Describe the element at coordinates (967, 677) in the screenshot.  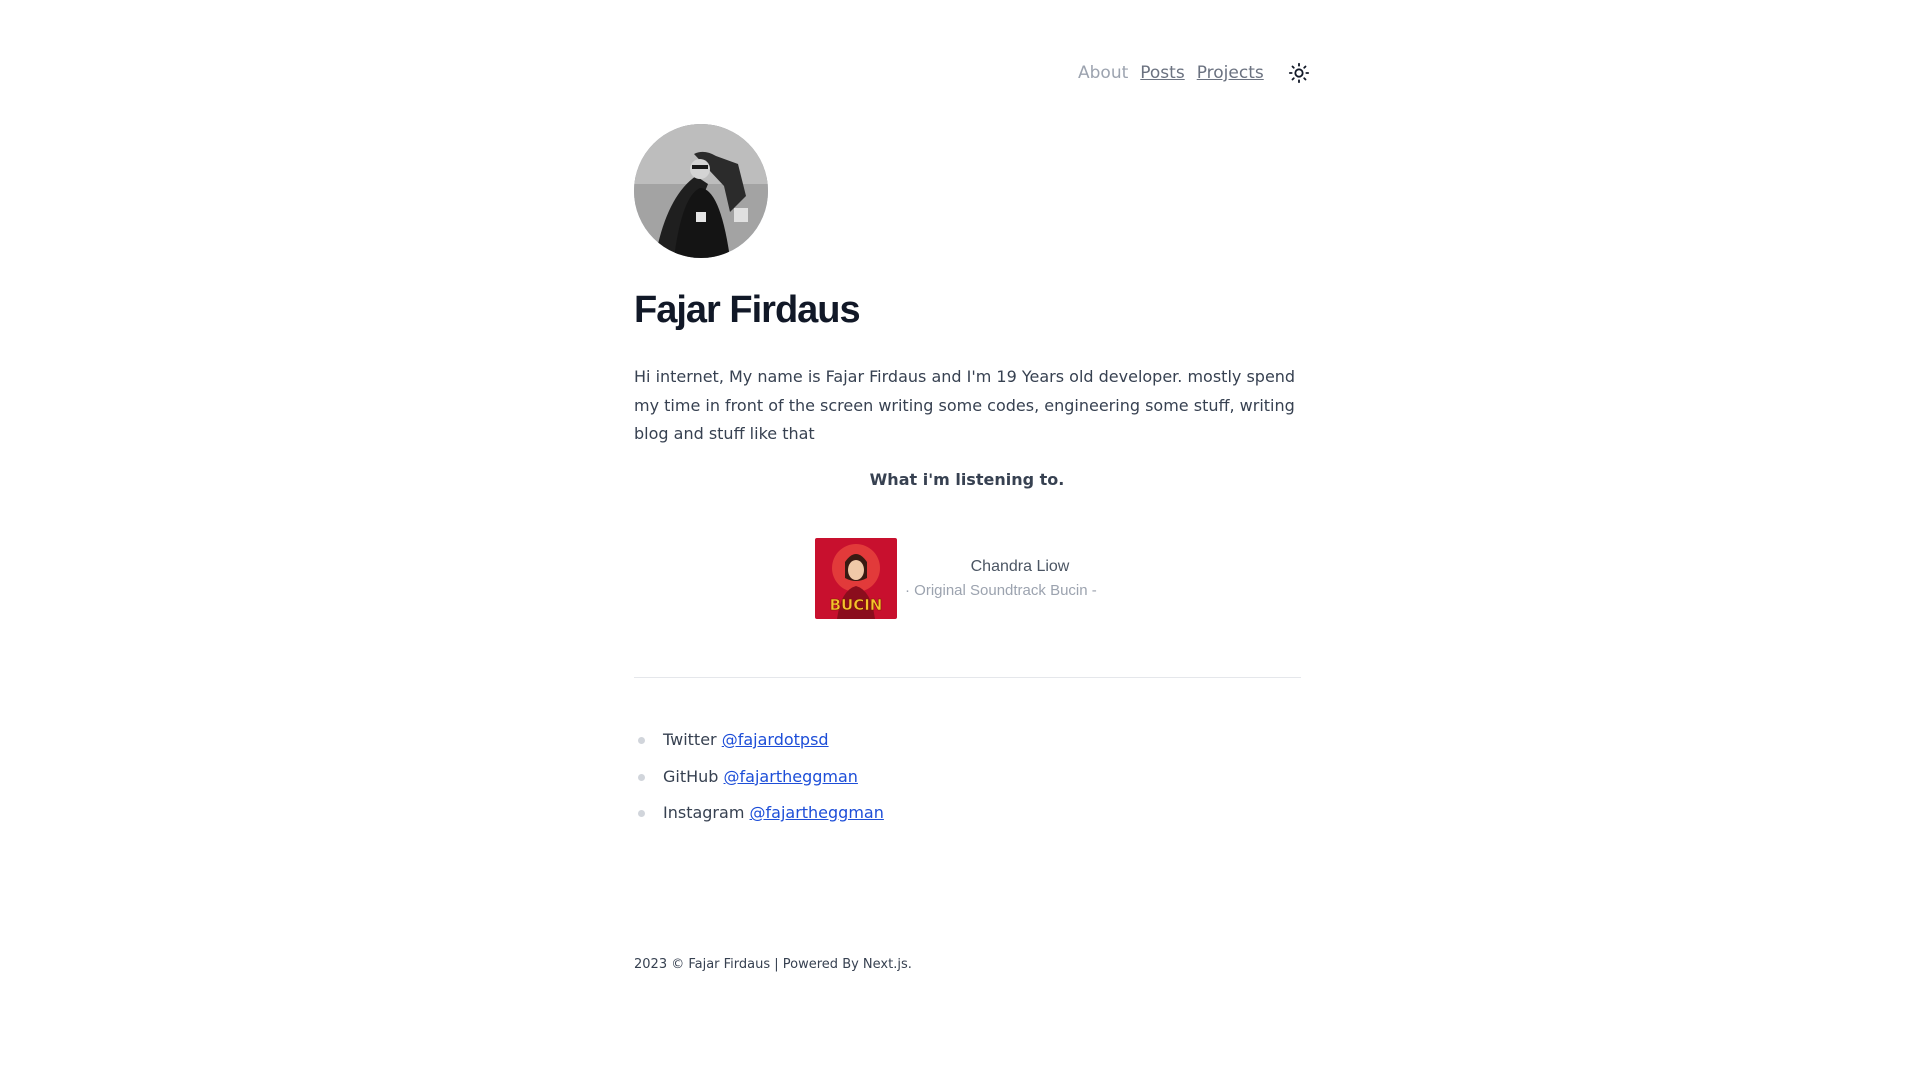
I see `divider` at that location.